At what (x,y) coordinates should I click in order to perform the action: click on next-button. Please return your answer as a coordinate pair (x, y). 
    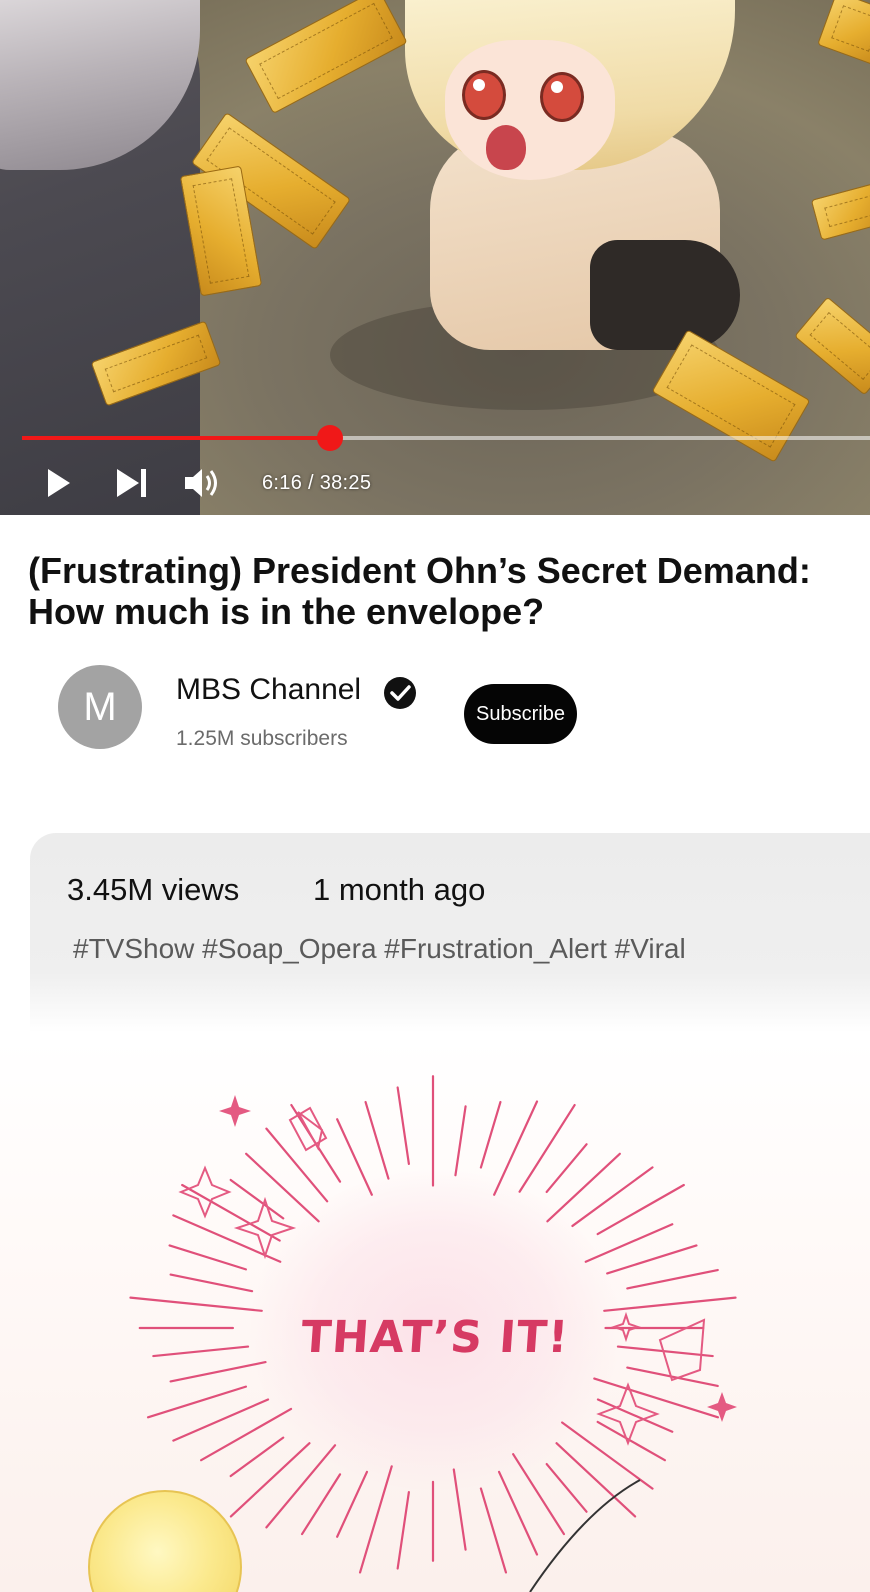
    Looking at the image, I should click on (132, 483).